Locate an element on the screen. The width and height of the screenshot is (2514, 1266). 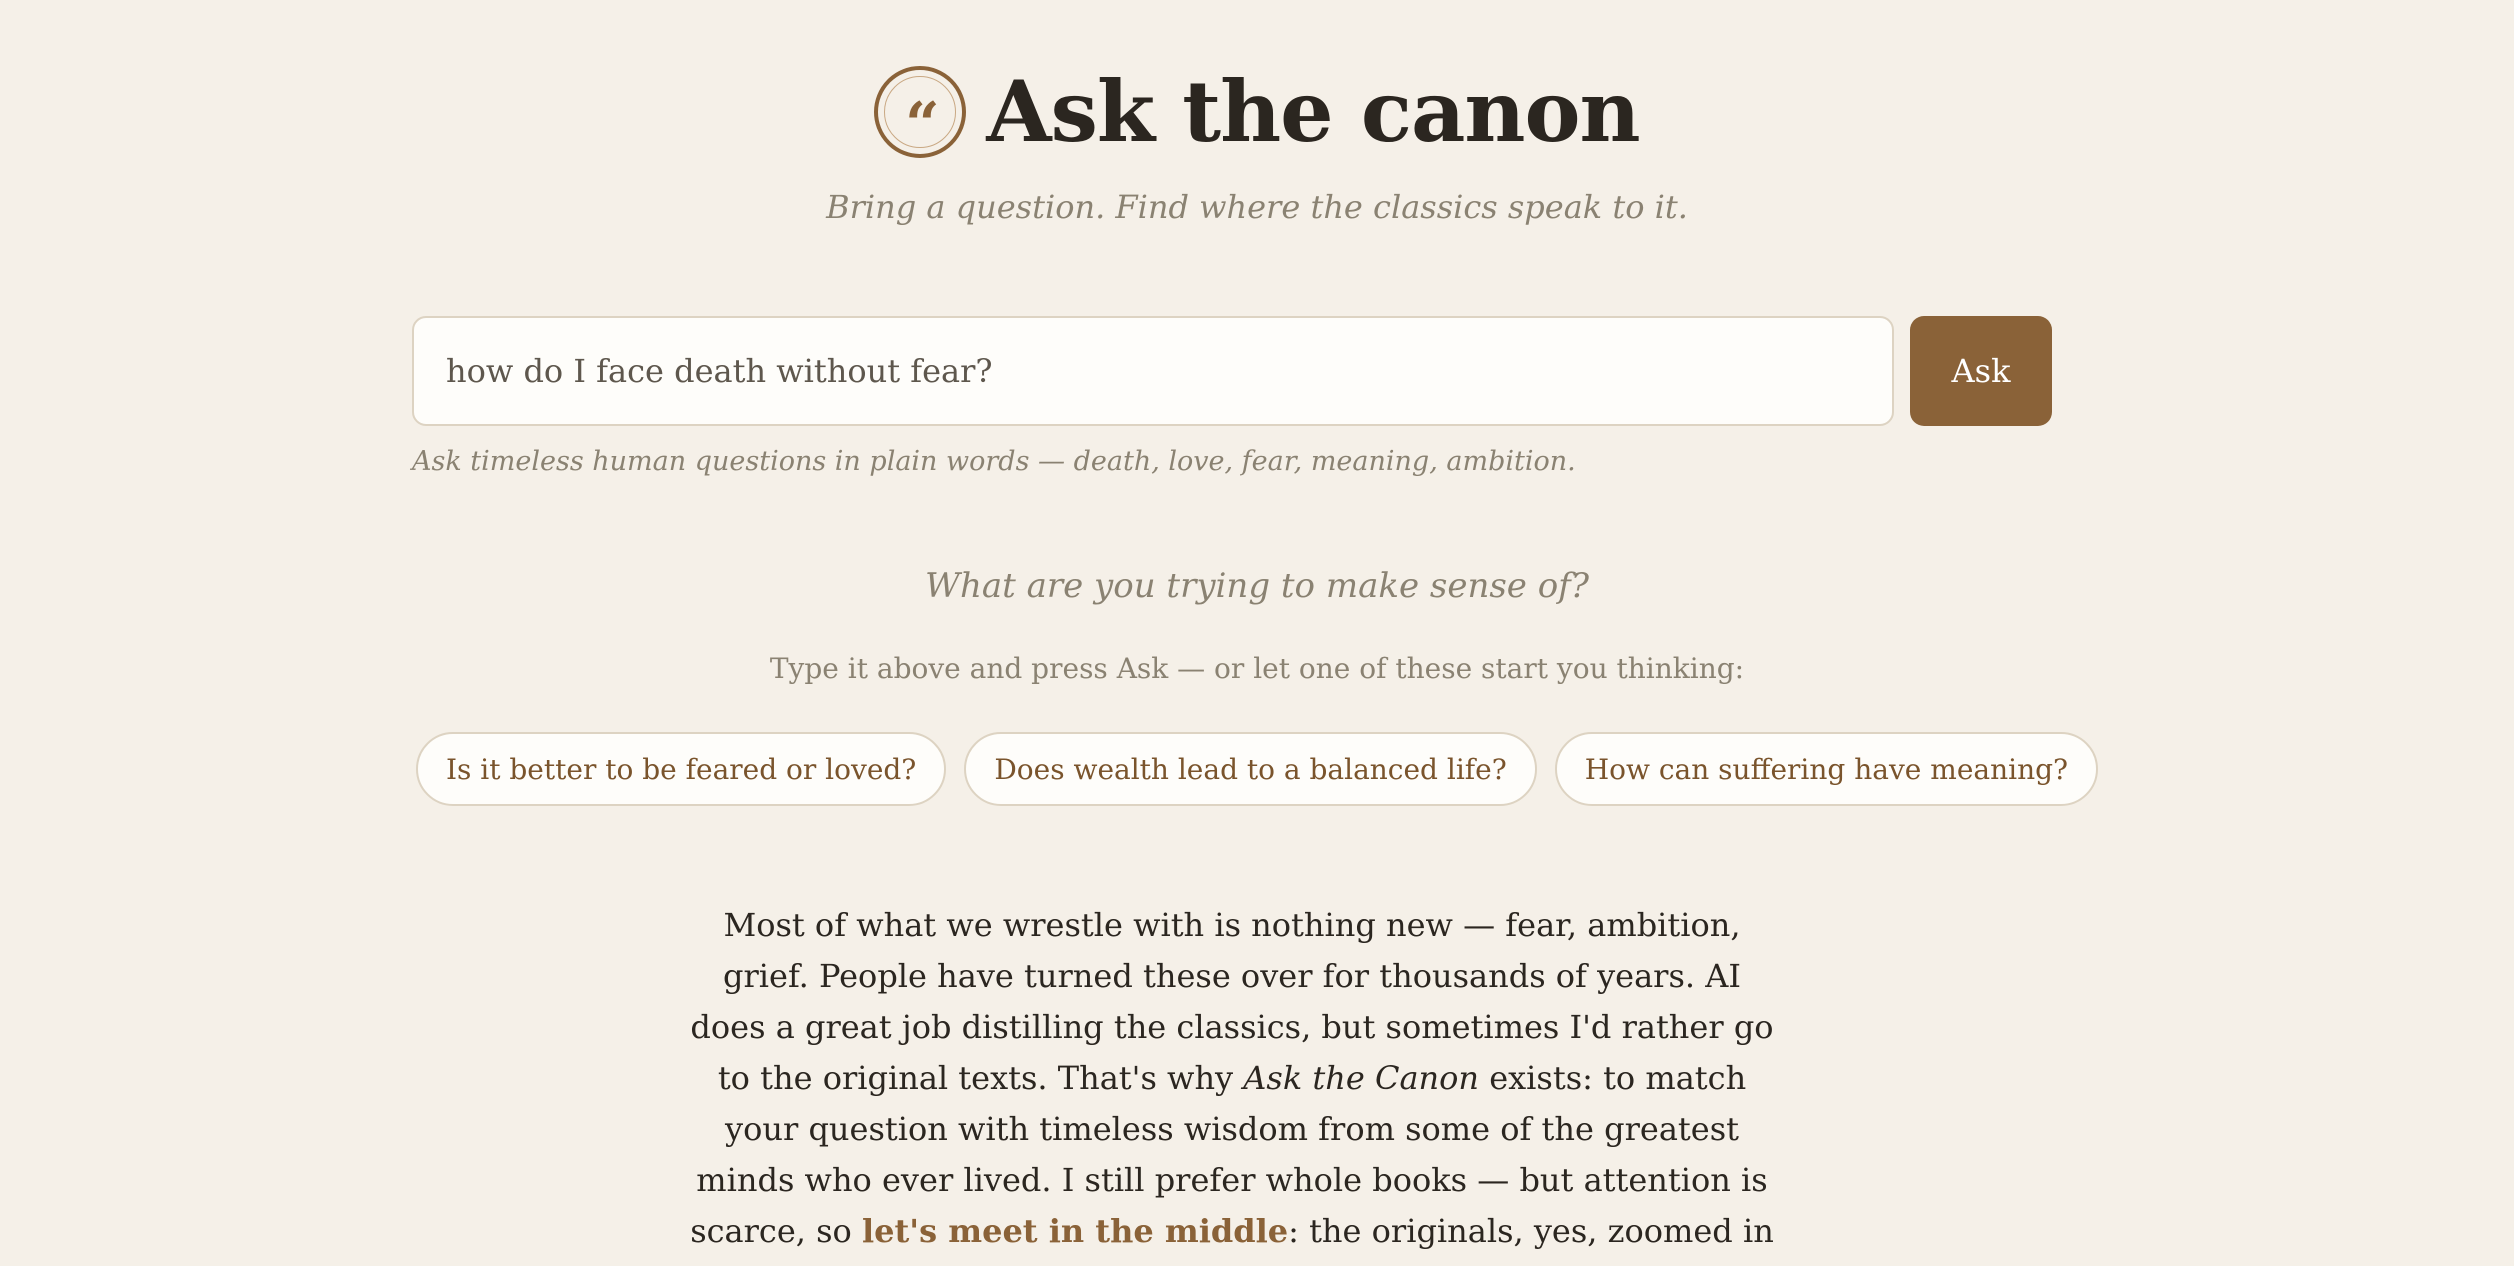
page-title: Ask the canon is located at coordinates (1313, 111).